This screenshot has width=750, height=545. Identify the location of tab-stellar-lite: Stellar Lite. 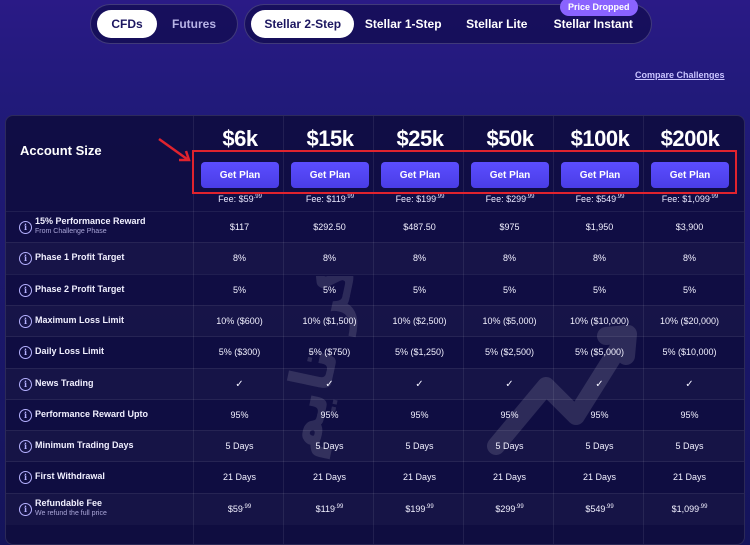
(497, 24).